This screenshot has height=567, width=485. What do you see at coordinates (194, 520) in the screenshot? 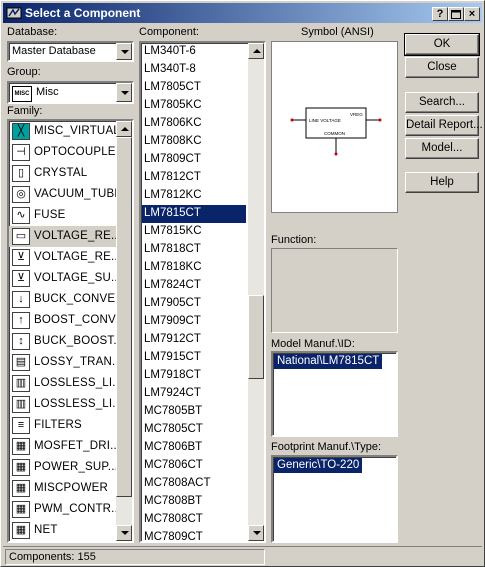
I see `component-item: MC7808CT` at bounding box center [194, 520].